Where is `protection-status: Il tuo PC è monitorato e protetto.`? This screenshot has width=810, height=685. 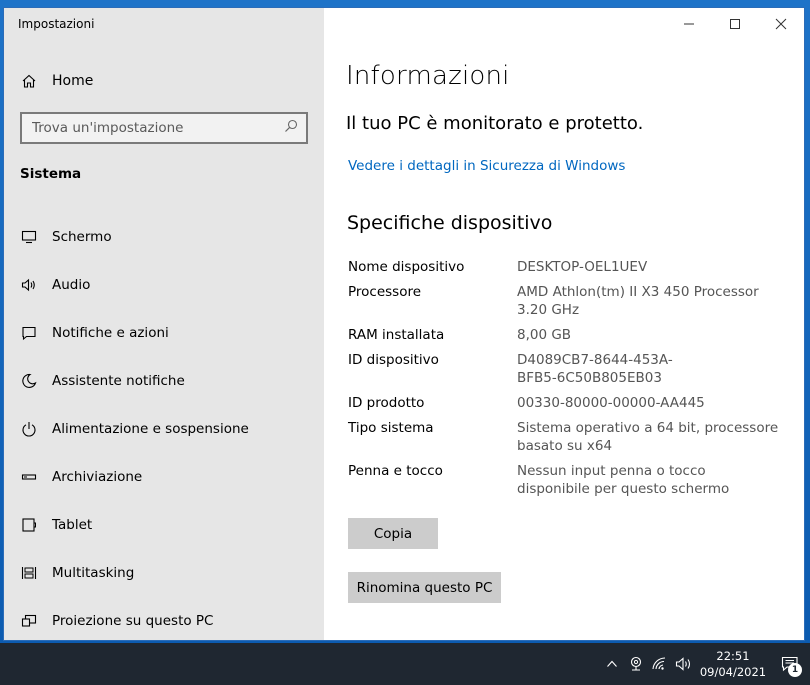 protection-status: Il tuo PC è monitorato e protetto. is located at coordinates (495, 123).